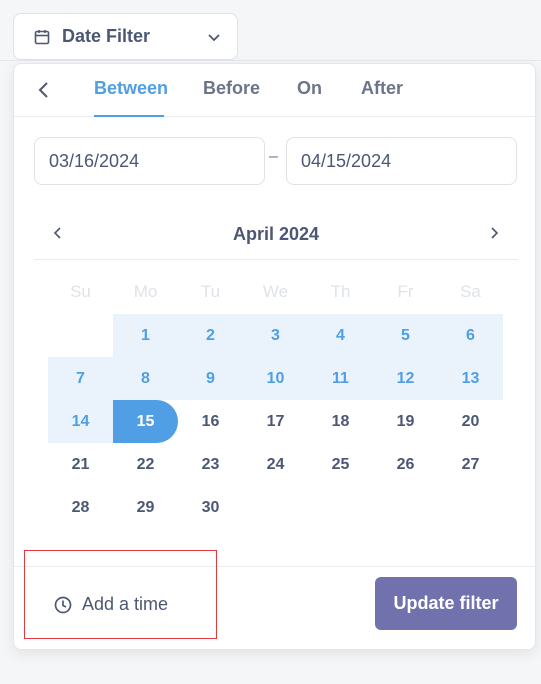 The width and height of the screenshot is (541, 684). Describe the element at coordinates (210, 291) in the screenshot. I see `weekday-label: Tu` at that location.